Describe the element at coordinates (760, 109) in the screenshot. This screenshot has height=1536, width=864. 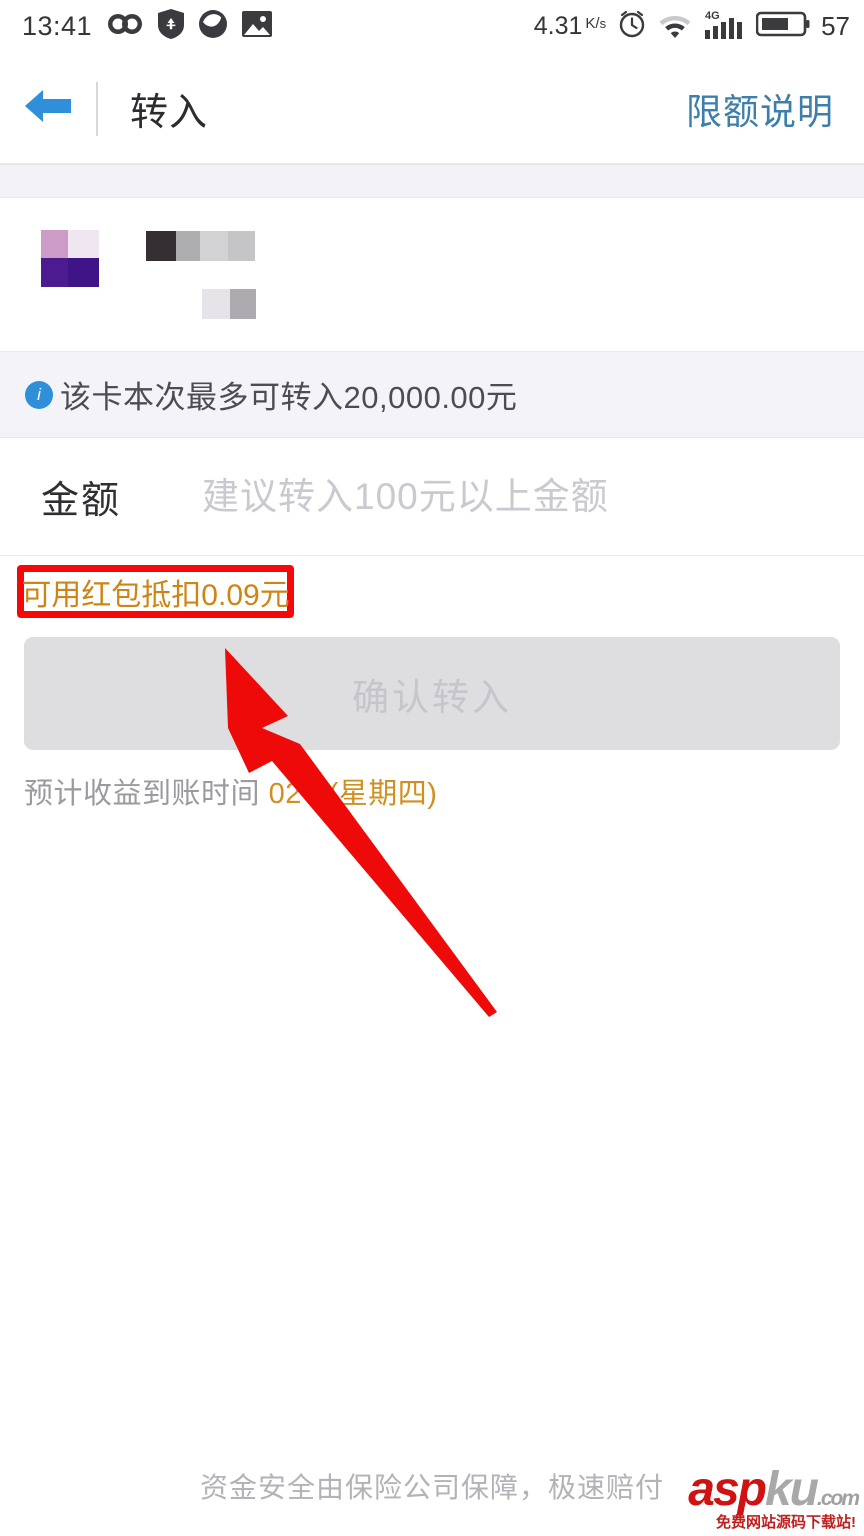
I see `limit-explanation-link: 限额说明` at that location.